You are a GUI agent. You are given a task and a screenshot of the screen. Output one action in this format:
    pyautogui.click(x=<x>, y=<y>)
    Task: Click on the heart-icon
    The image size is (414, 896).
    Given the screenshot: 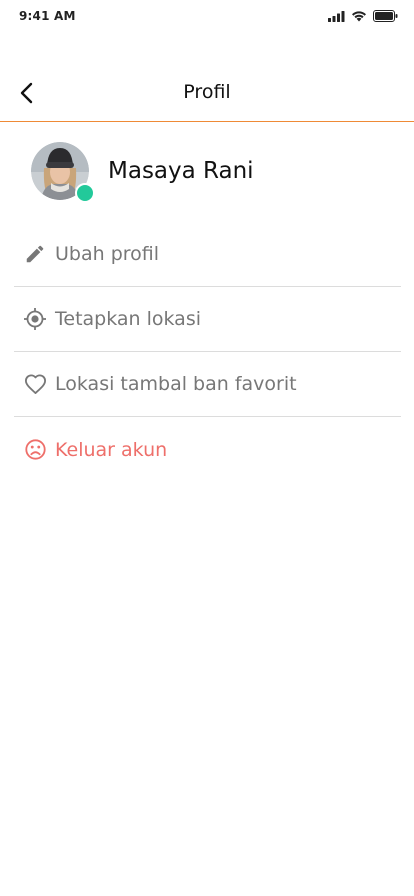 What is the action you would take?
    pyautogui.click(x=35, y=384)
    